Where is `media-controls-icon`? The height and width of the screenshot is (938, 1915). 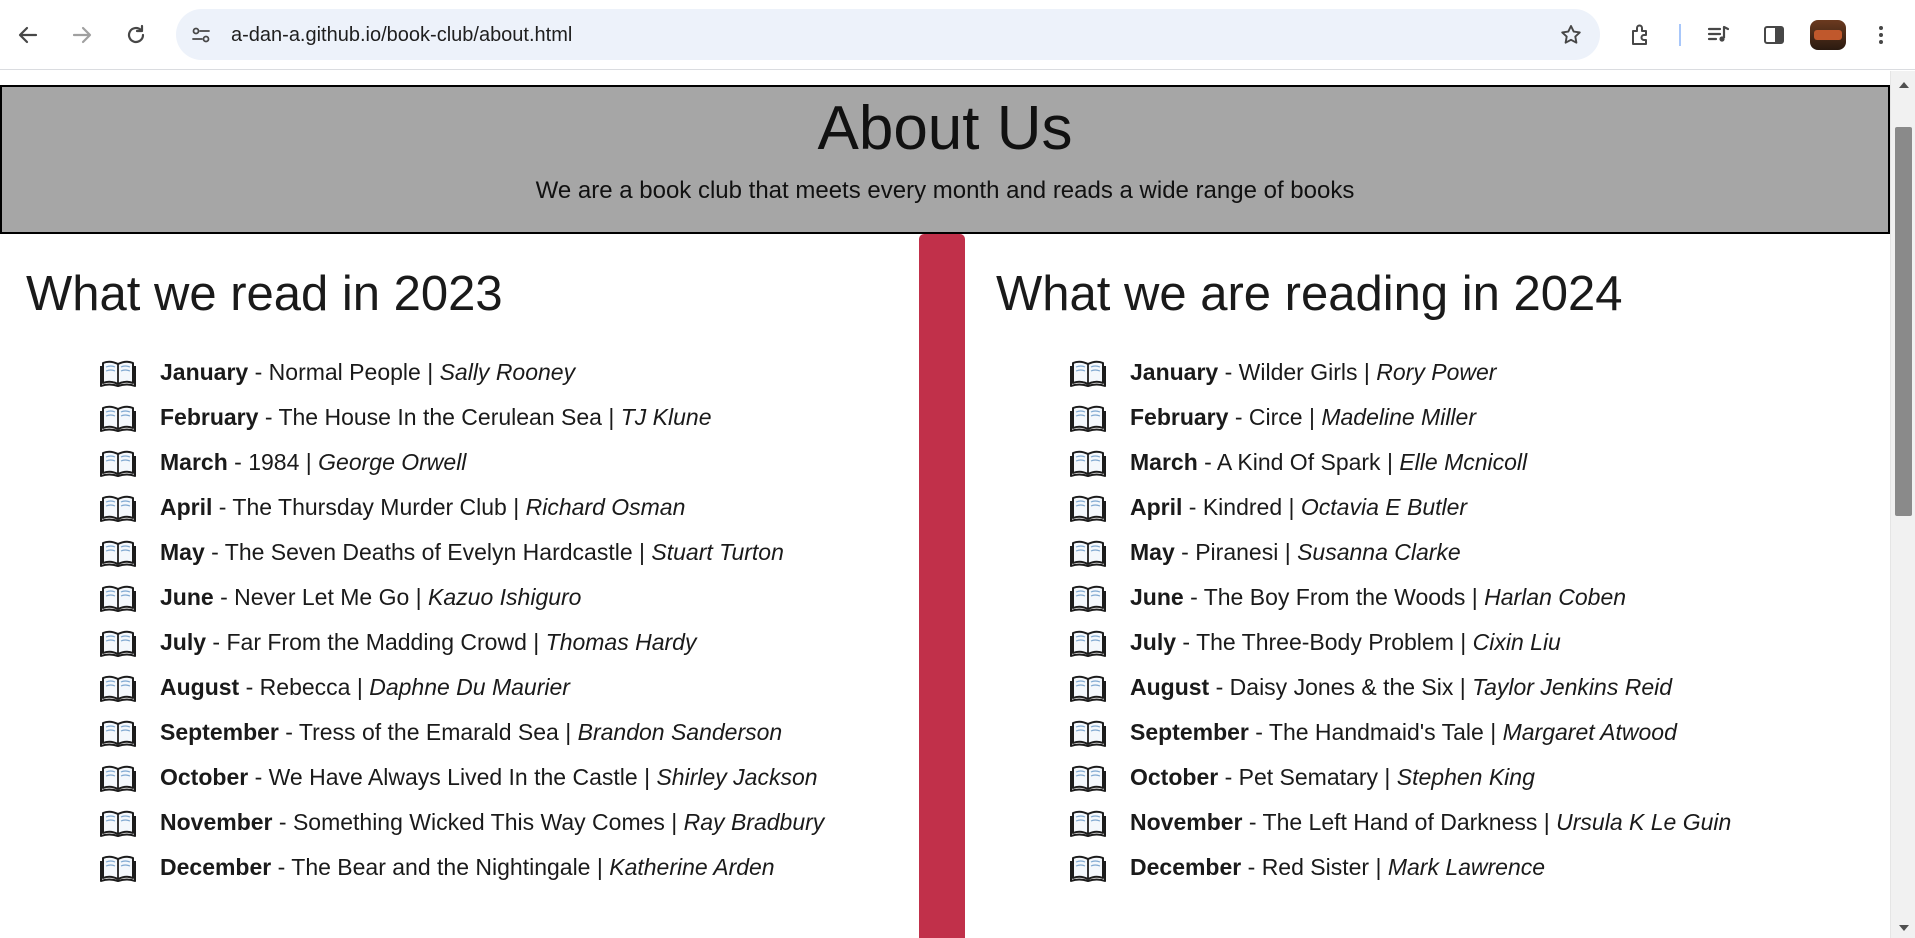
media-controls-icon is located at coordinates (1719, 35).